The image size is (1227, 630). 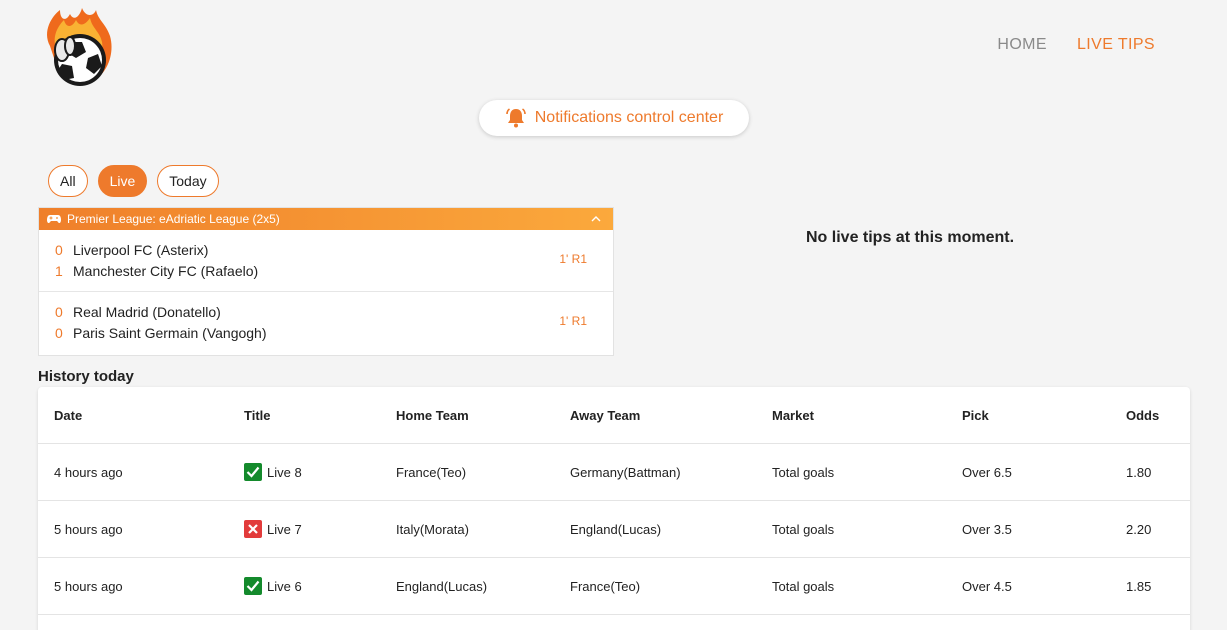 I want to click on away-score: 1, so click(x=59, y=270).